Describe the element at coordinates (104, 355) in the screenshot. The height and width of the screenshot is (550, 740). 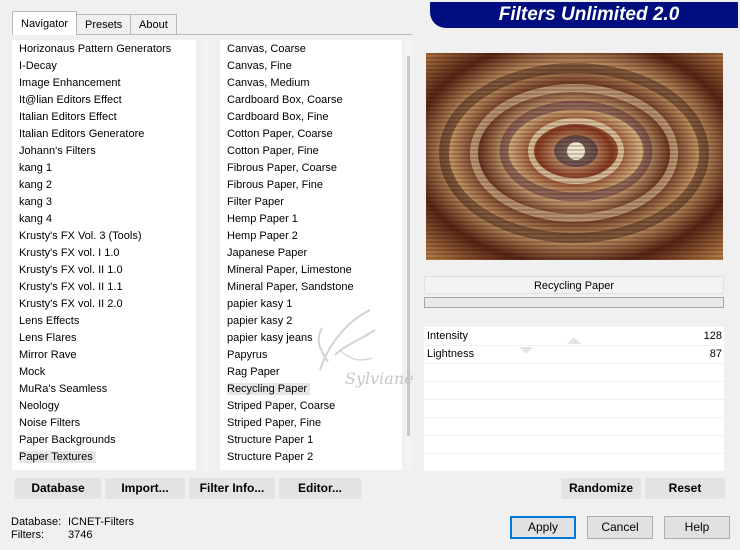
I see `category-item: Mirror Rave` at that location.